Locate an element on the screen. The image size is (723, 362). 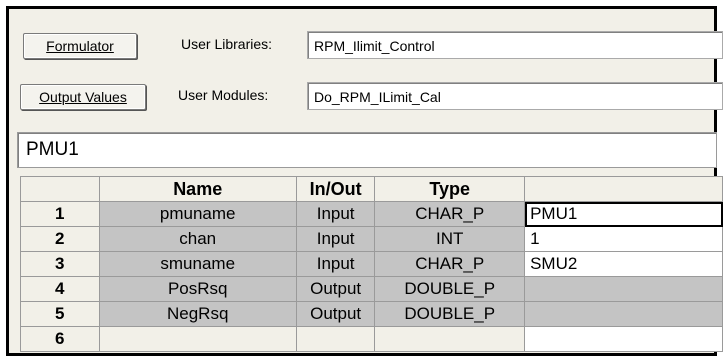
table-row: 3 smuname Input CHAR_P SMU2 is located at coordinates (371, 264).